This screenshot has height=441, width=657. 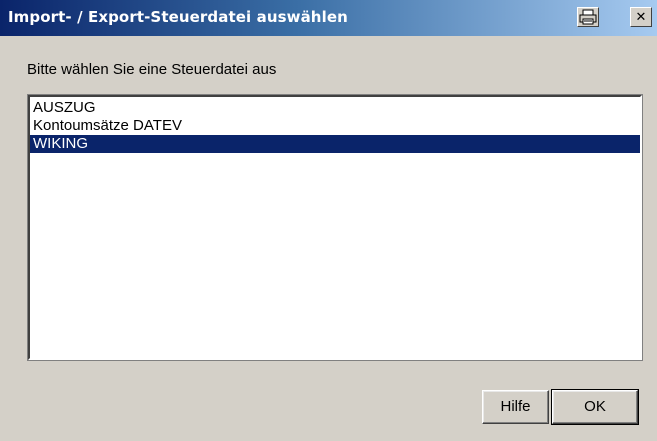 What do you see at coordinates (178, 17) in the screenshot?
I see `window-title: Import- / Export-Steuerdatei auswählen` at bounding box center [178, 17].